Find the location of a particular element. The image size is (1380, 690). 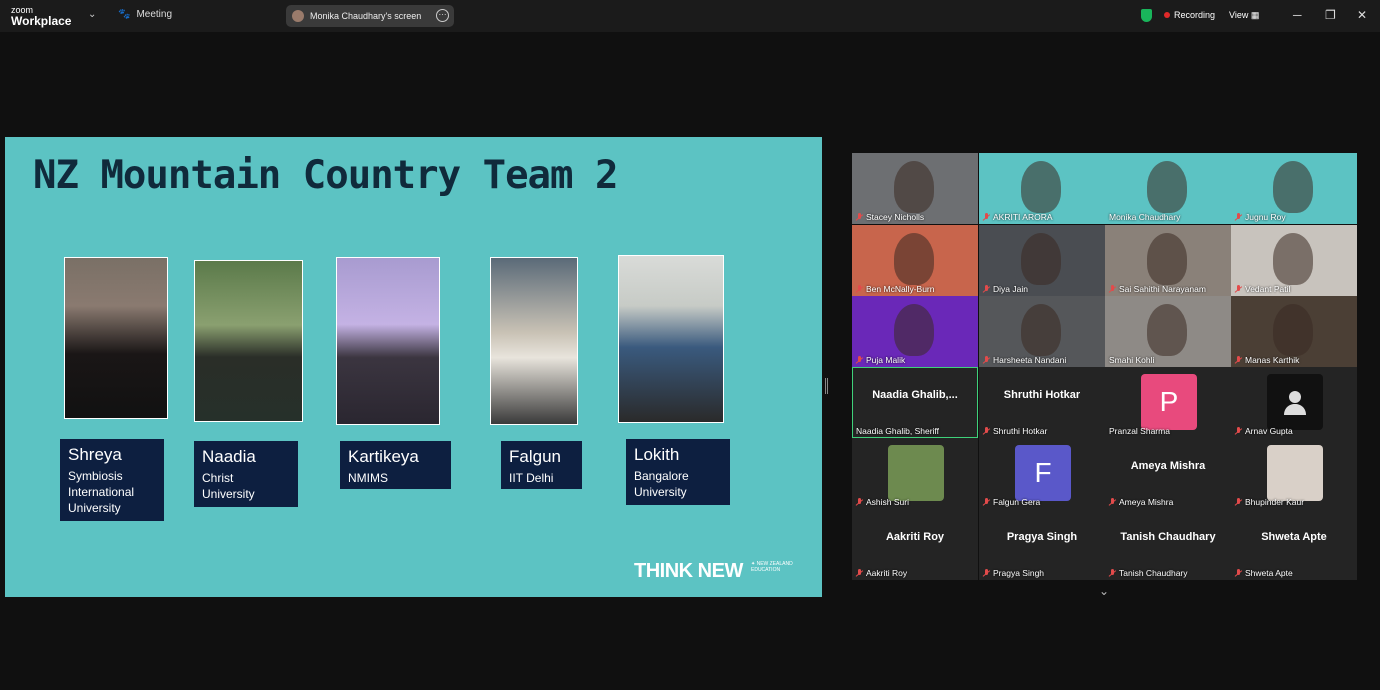

share-label: Monika Chaudhary's screen is located at coordinates (366, 16).